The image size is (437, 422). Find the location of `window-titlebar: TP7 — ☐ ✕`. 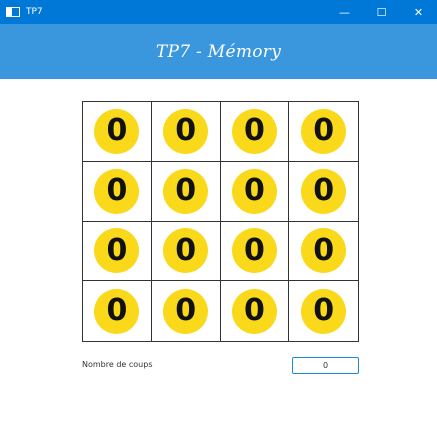

window-titlebar: TP7 — ☐ ✕ is located at coordinates (218, 12).